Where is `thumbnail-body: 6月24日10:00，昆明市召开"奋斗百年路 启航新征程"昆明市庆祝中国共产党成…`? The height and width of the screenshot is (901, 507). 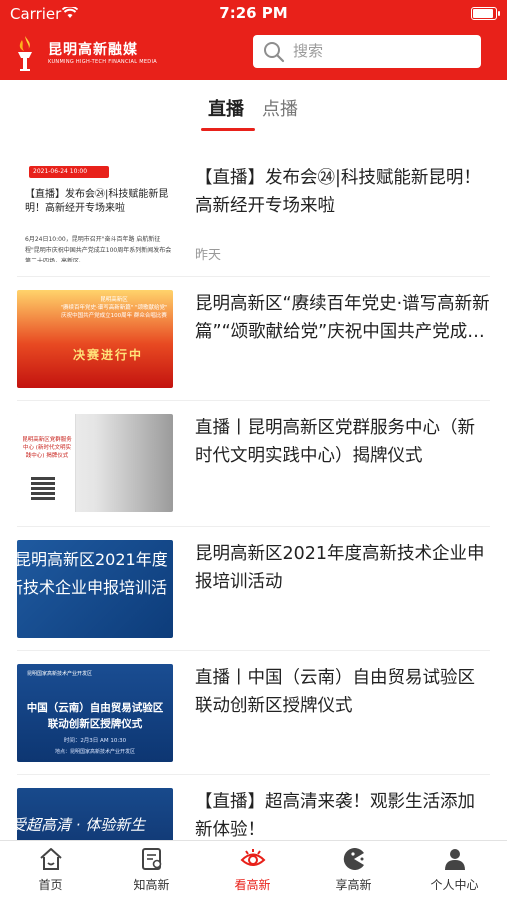
thumbnail-body: 6月24日10:00，昆明市召开"奋斗百年路 启航新征程"昆明市庆祝中国共产党成… is located at coordinates (98, 249).